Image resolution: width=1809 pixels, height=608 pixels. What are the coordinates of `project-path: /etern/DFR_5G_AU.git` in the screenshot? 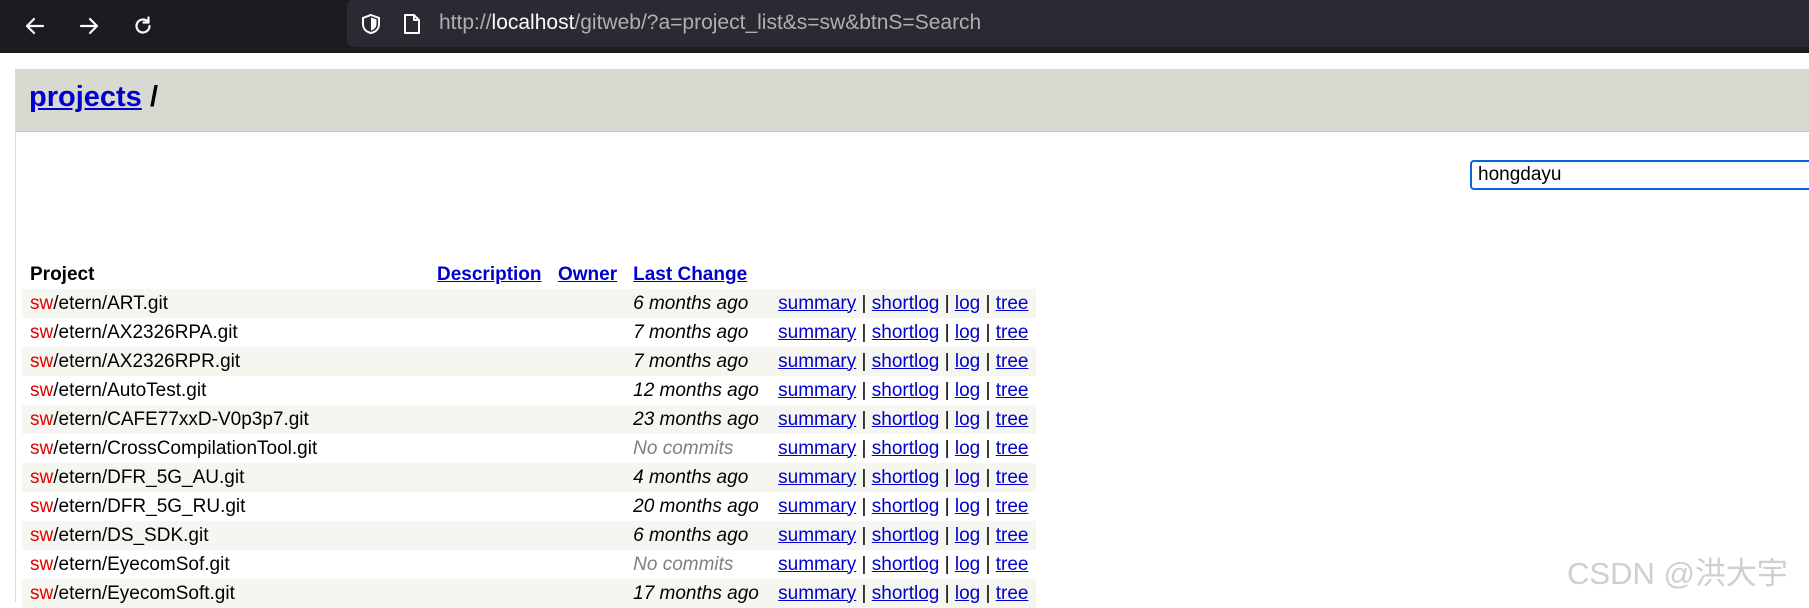 It's located at (148, 477).